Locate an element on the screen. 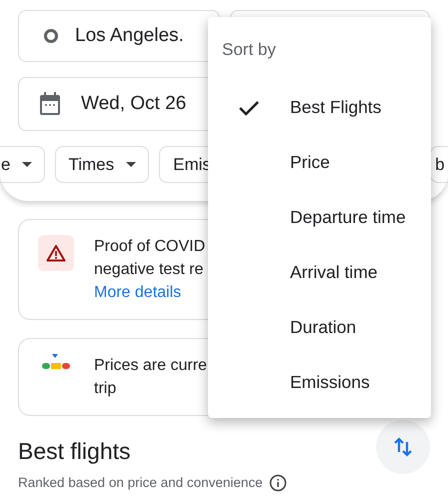  results-subtitle: Ranked based on price and convenience is located at coordinates (140, 483).